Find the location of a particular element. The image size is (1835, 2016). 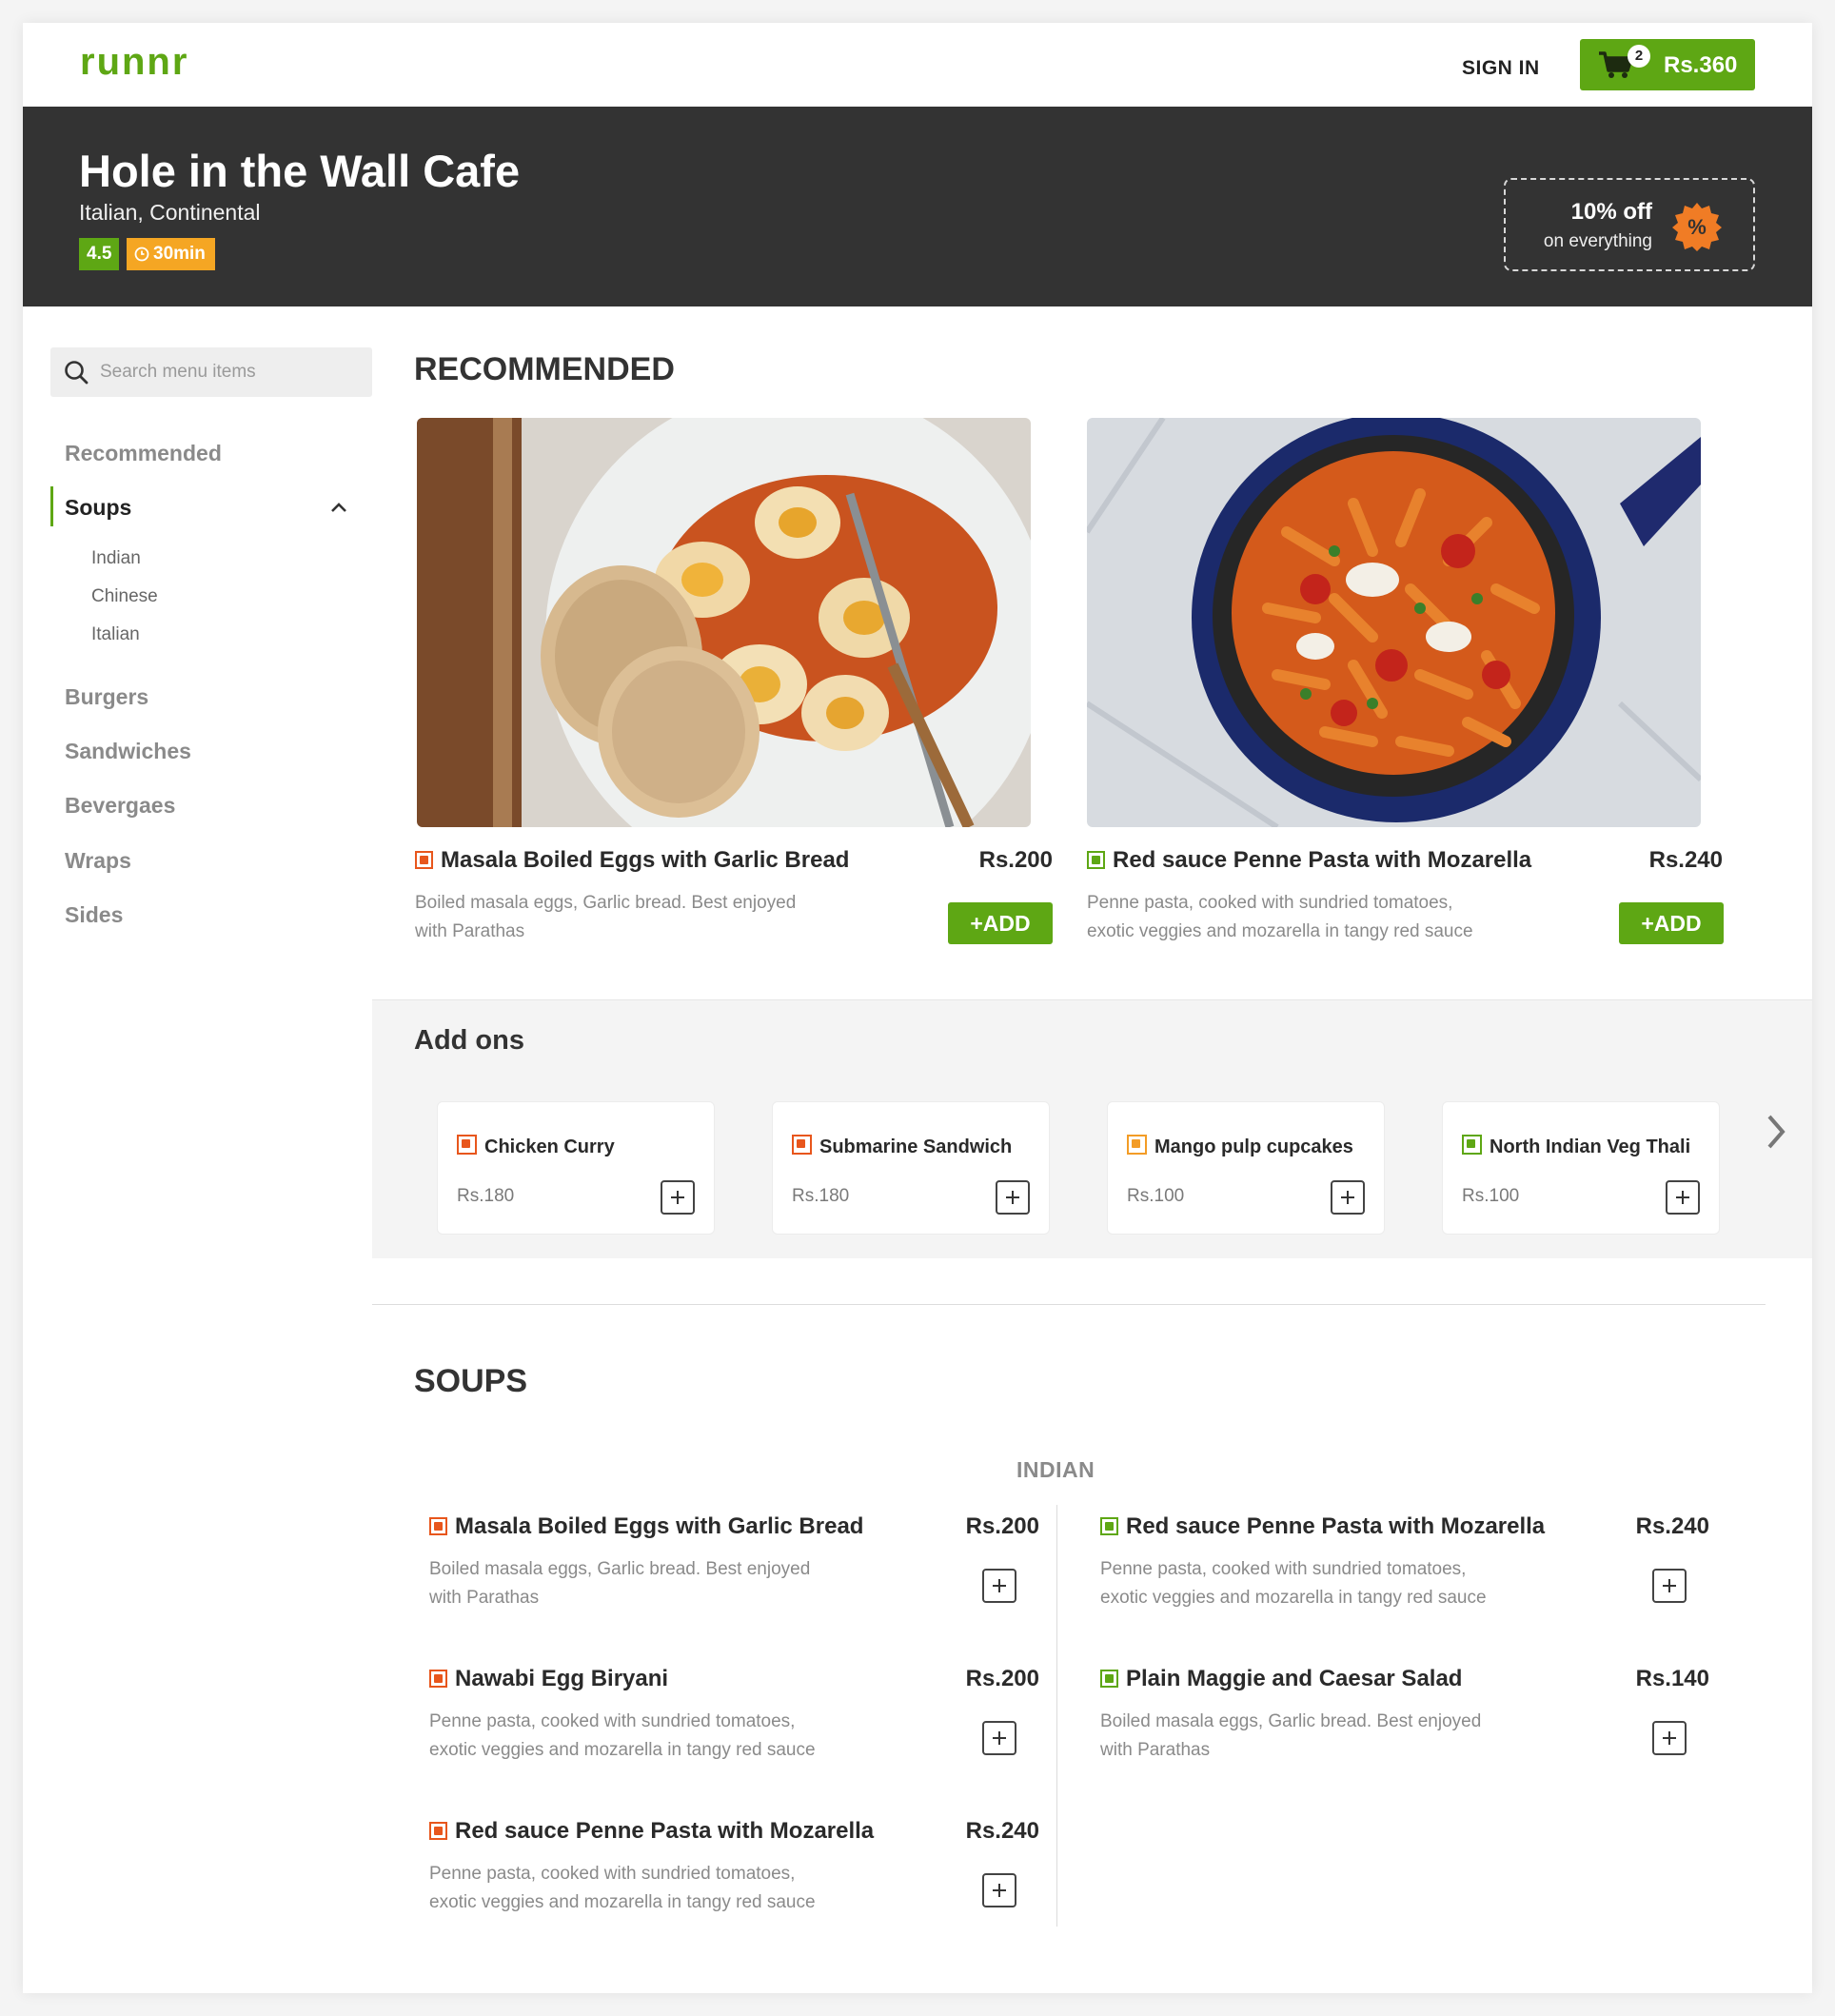

addon-name: Submarine Sandwich is located at coordinates (902, 1147).